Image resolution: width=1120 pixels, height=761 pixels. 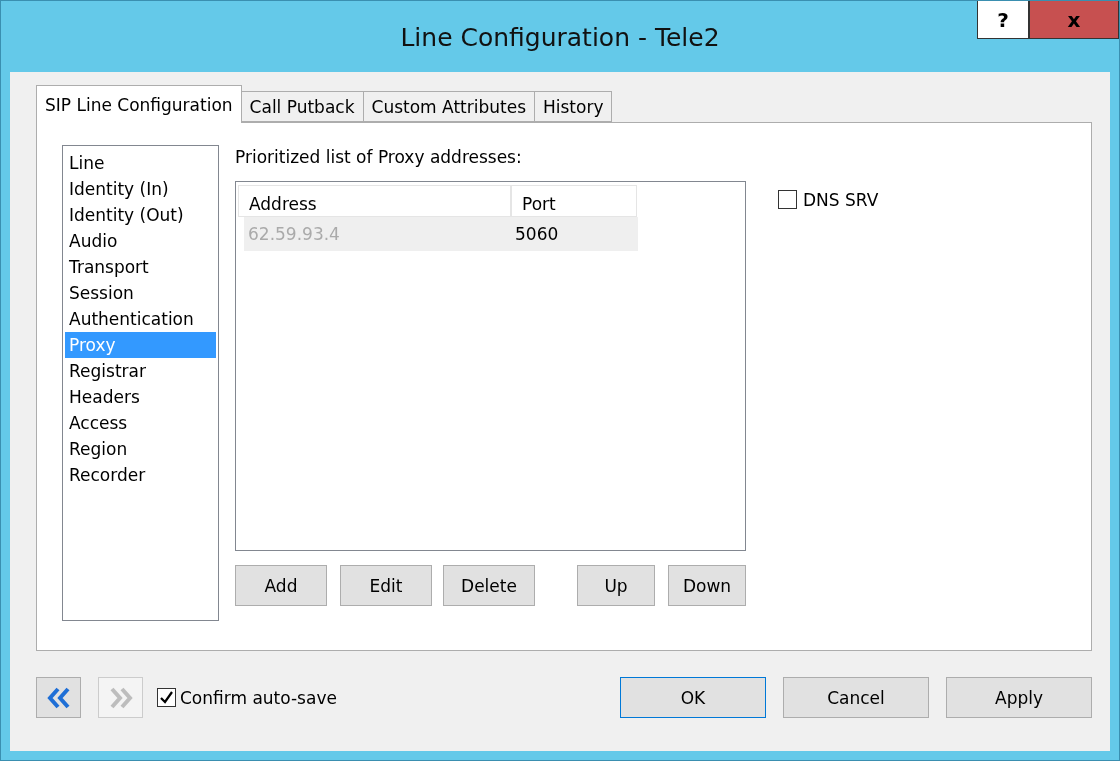 What do you see at coordinates (841, 200) in the screenshot?
I see `dns-srv-label: DNS SRV` at bounding box center [841, 200].